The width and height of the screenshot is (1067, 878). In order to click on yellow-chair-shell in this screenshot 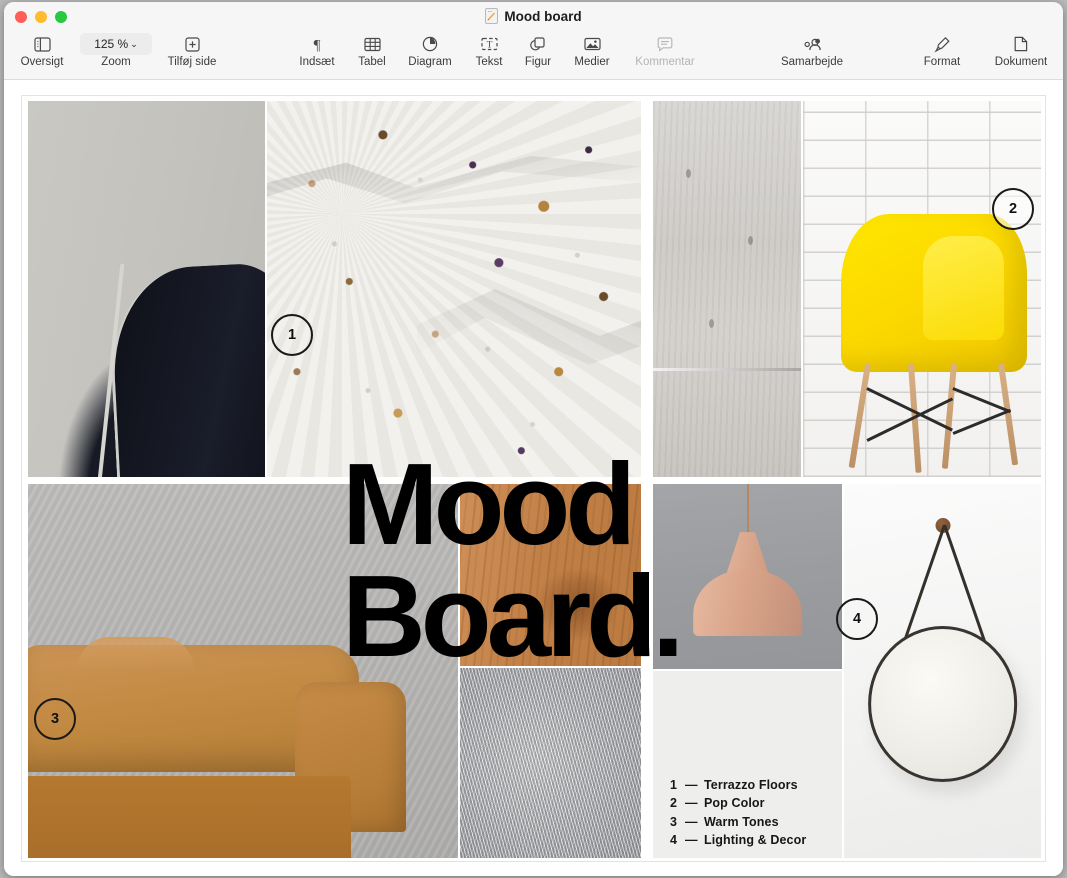, I will do `click(934, 292)`.